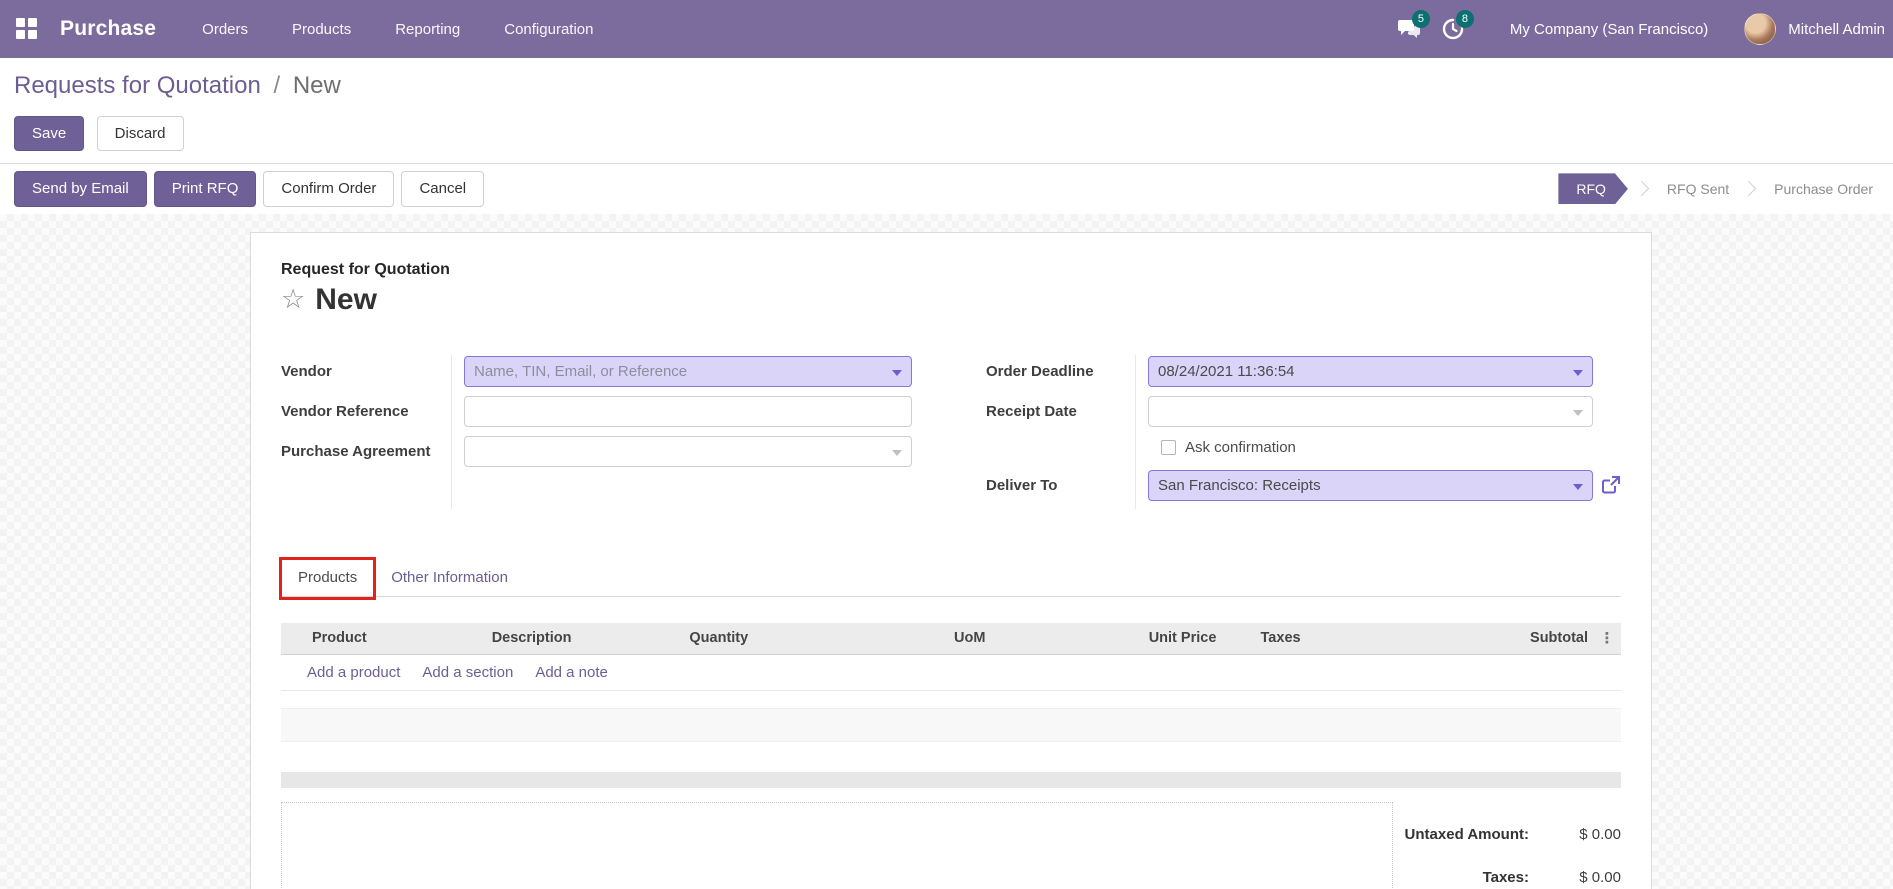 The image size is (1893, 889). I want to click on purchase-agreement-field, so click(688, 451).